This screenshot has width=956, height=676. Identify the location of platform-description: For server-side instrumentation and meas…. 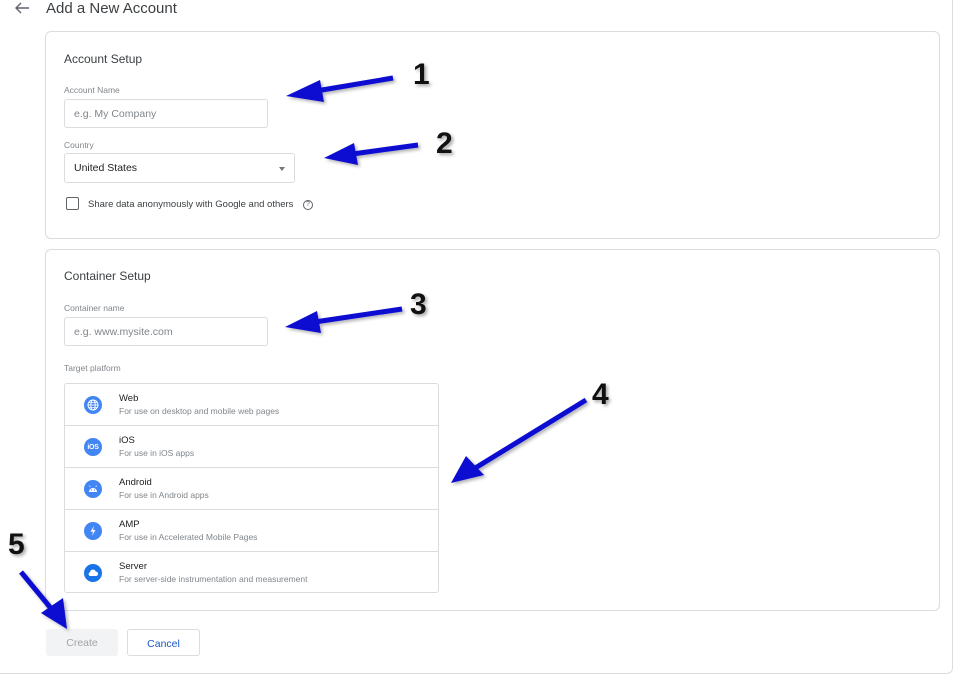
(213, 579).